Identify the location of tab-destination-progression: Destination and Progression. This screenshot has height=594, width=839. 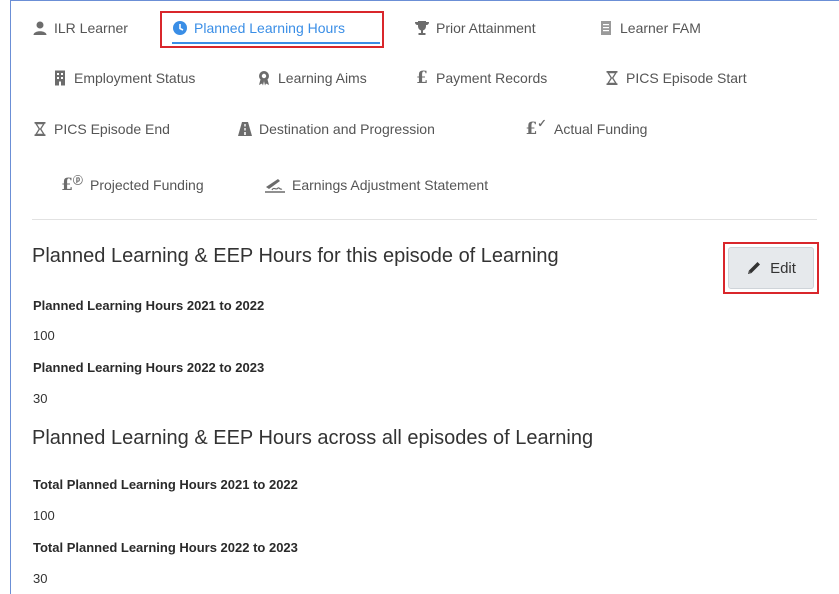
(336, 129).